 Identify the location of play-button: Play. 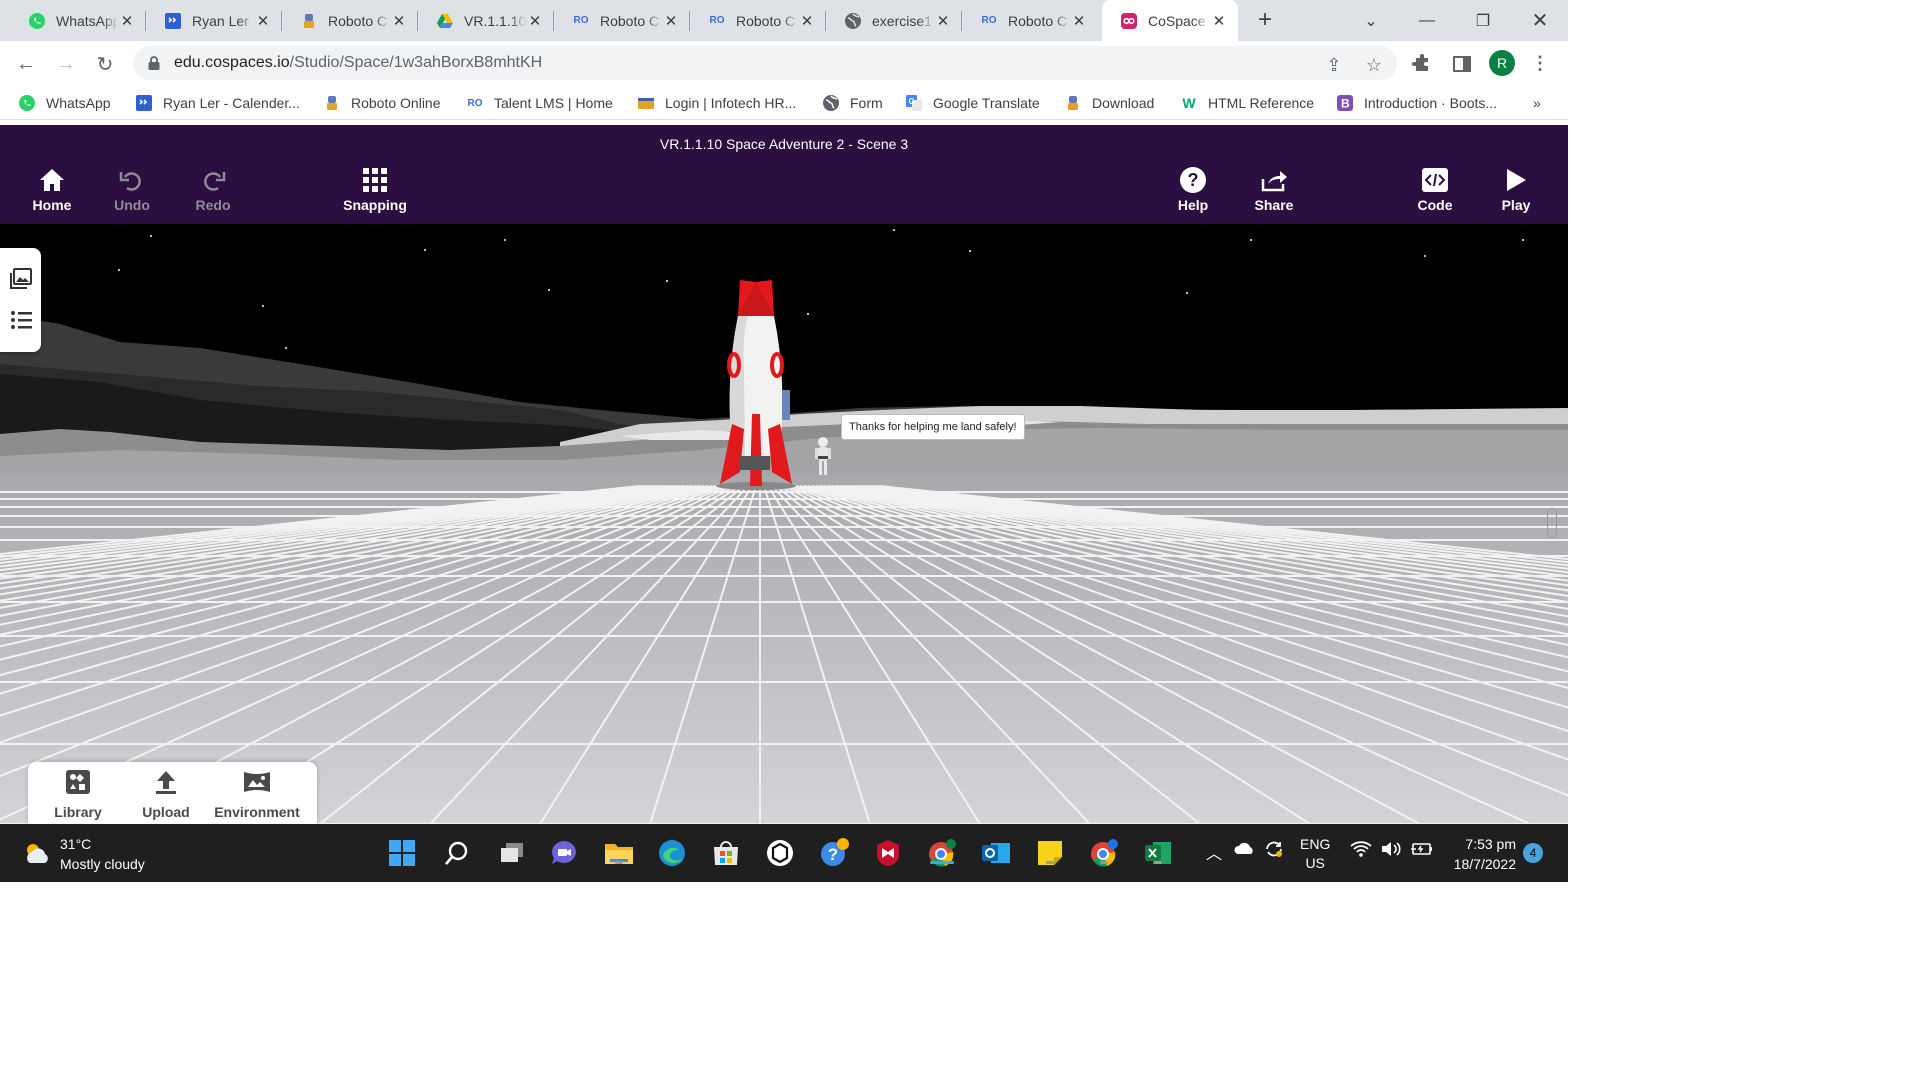
(1516, 189).